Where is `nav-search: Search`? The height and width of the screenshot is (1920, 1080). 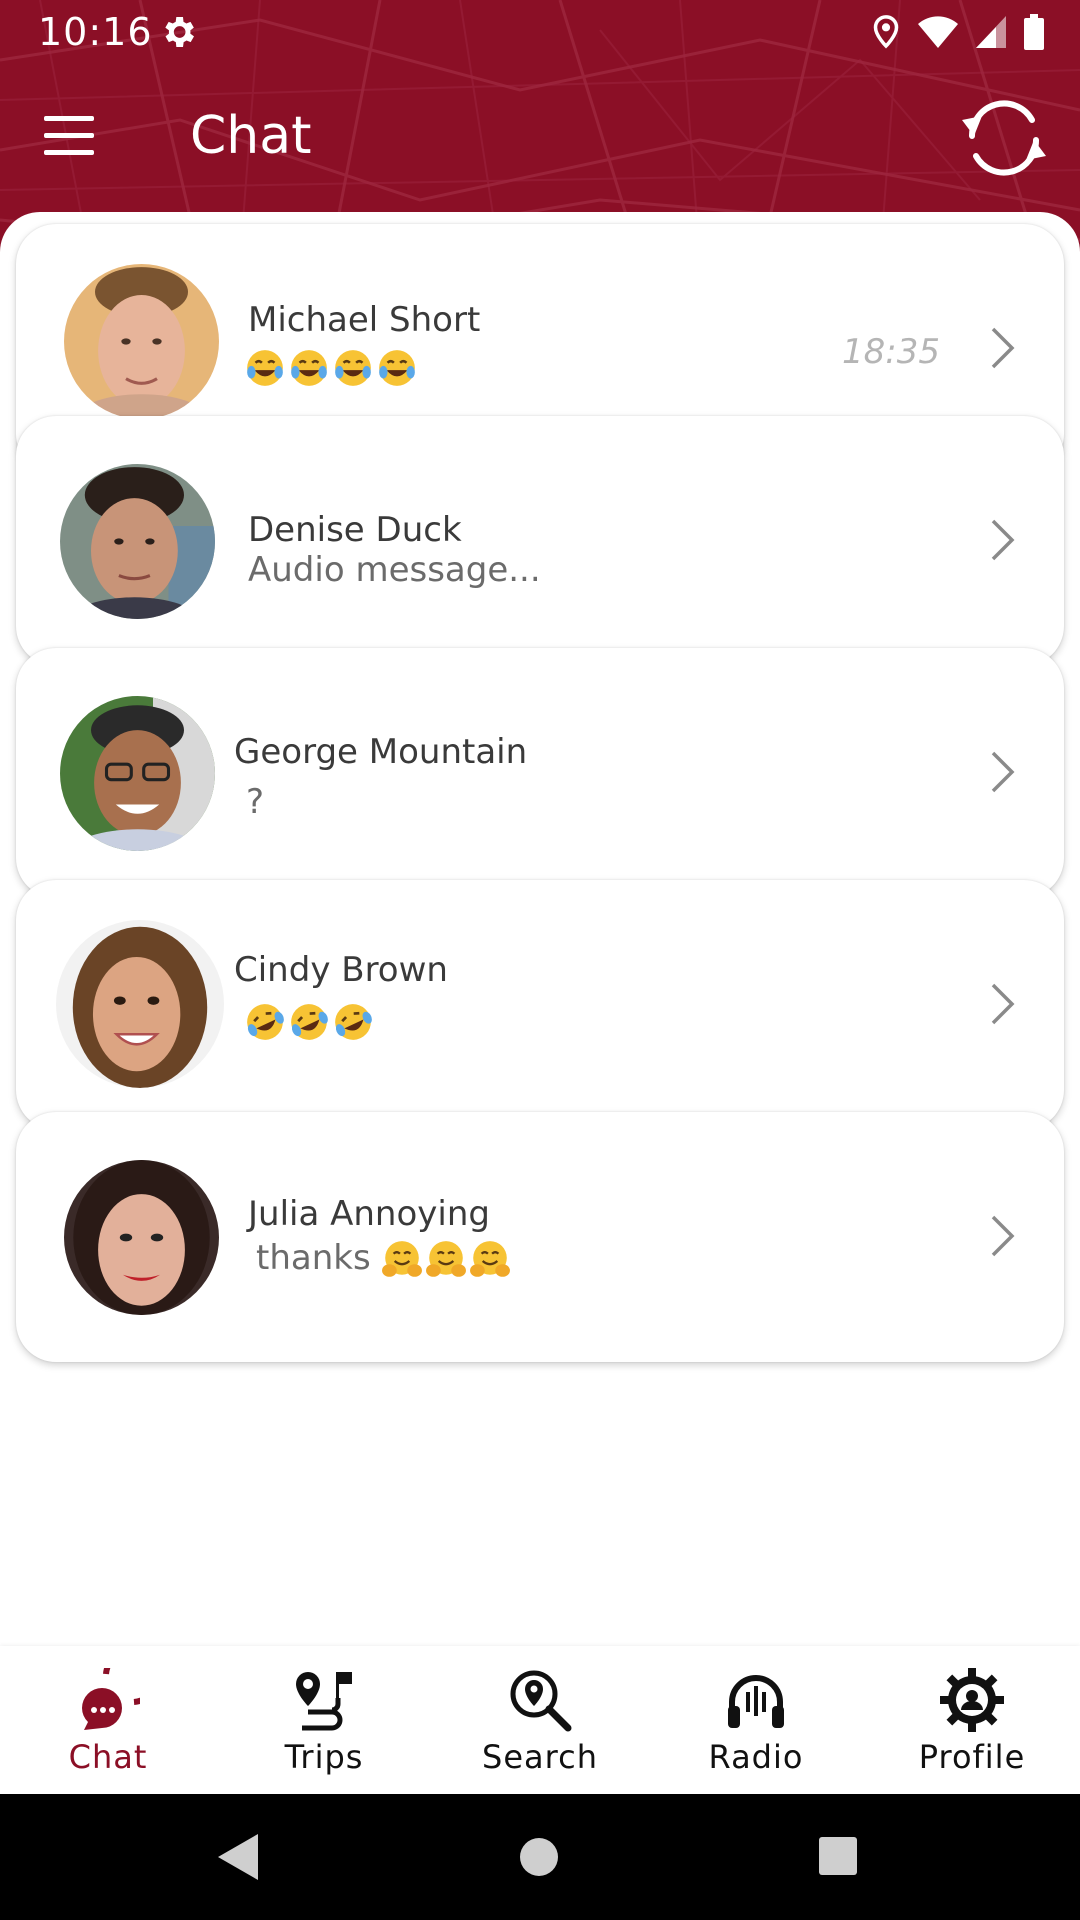
nav-search: Search is located at coordinates (540, 1720).